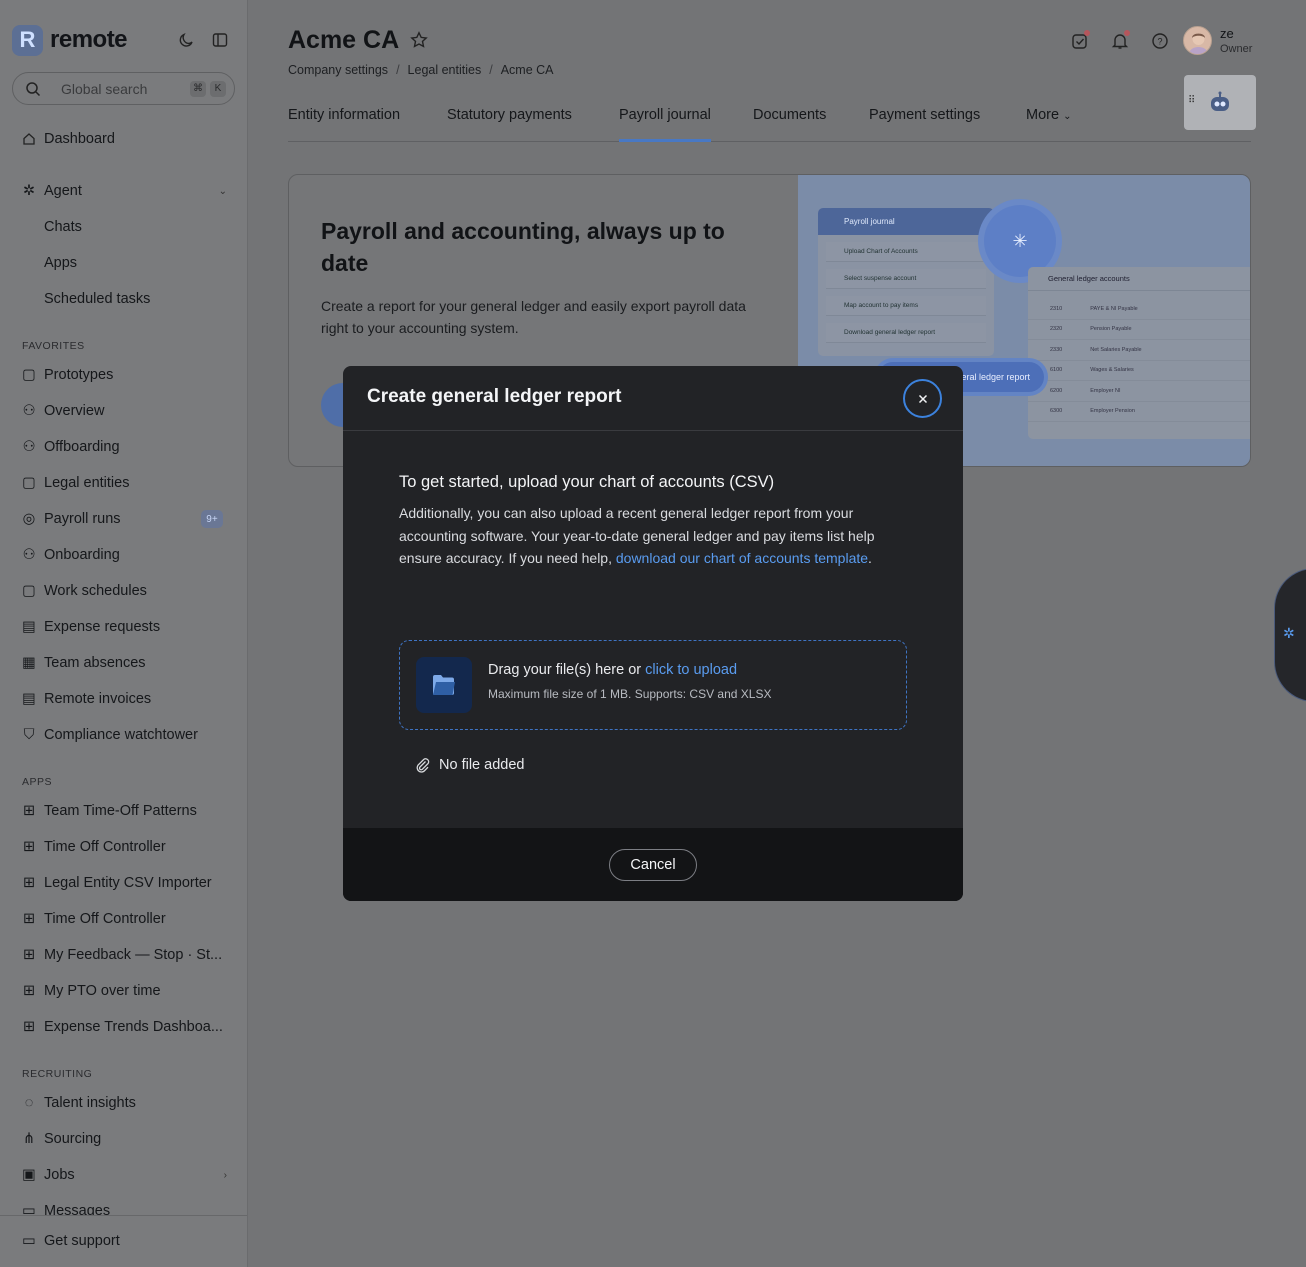 This screenshot has width=1306, height=1267. What do you see at coordinates (123, 483) in the screenshot?
I see `sidebar-item-legal-entities: ▢ Legal entities` at bounding box center [123, 483].